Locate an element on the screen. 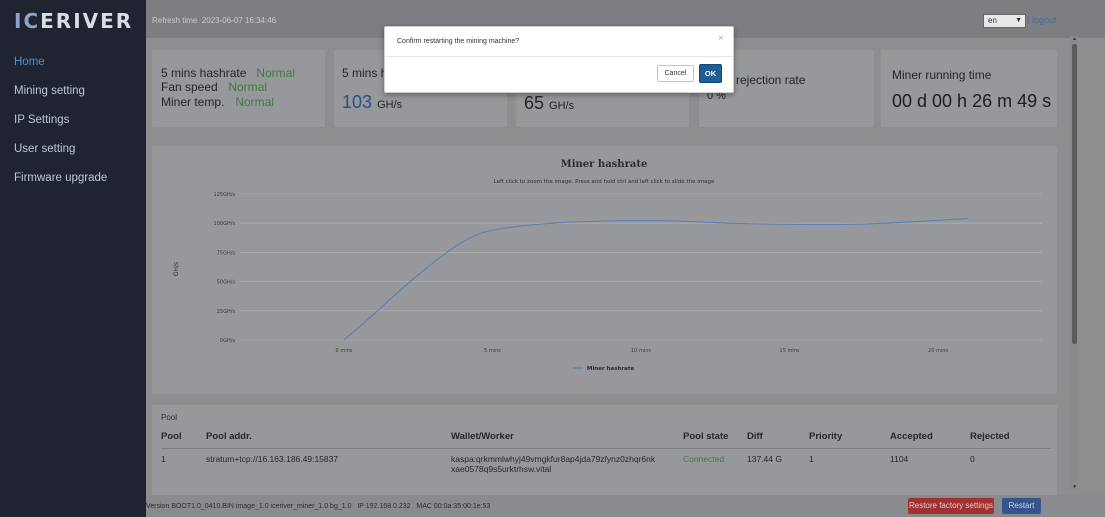  pool-caption: Pool is located at coordinates (169, 417).